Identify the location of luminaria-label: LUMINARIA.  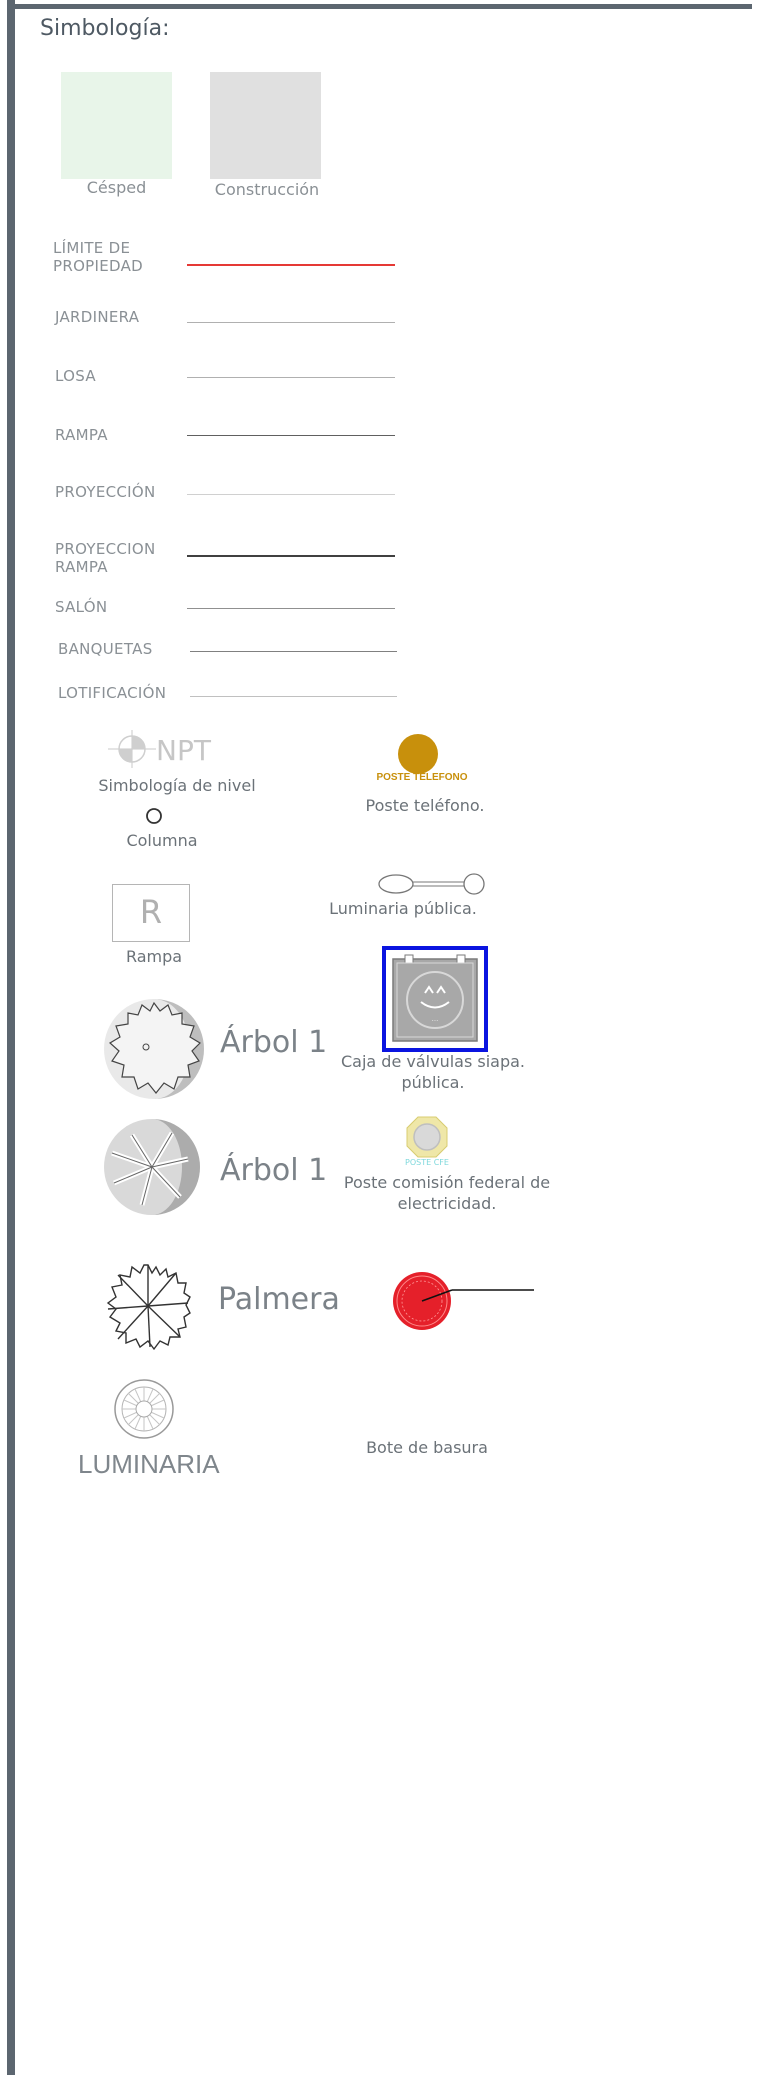
(149, 1464).